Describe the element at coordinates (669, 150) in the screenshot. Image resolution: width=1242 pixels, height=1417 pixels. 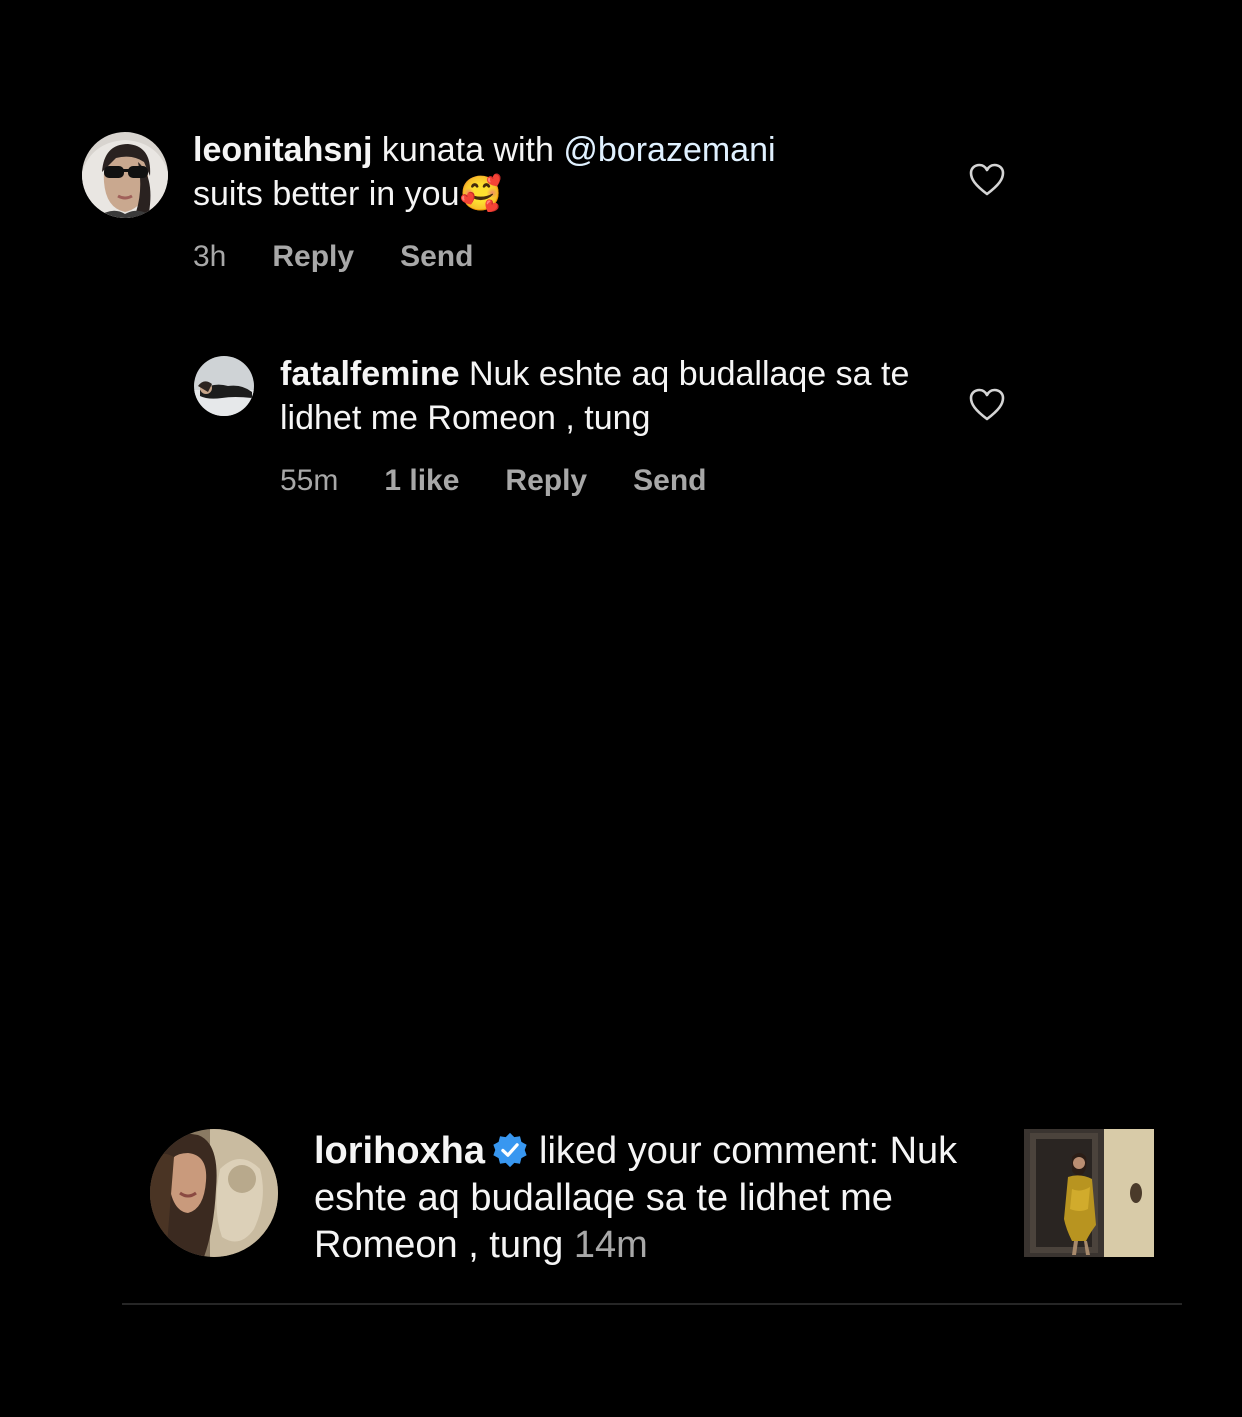
I see `mention-link: @borazemani` at that location.